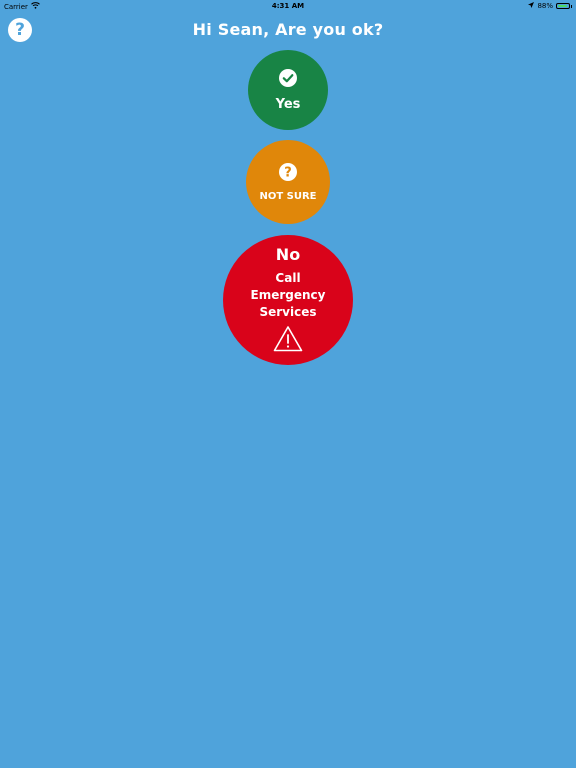  Describe the element at coordinates (288, 79) in the screenshot. I see `checkmark-icon` at that location.